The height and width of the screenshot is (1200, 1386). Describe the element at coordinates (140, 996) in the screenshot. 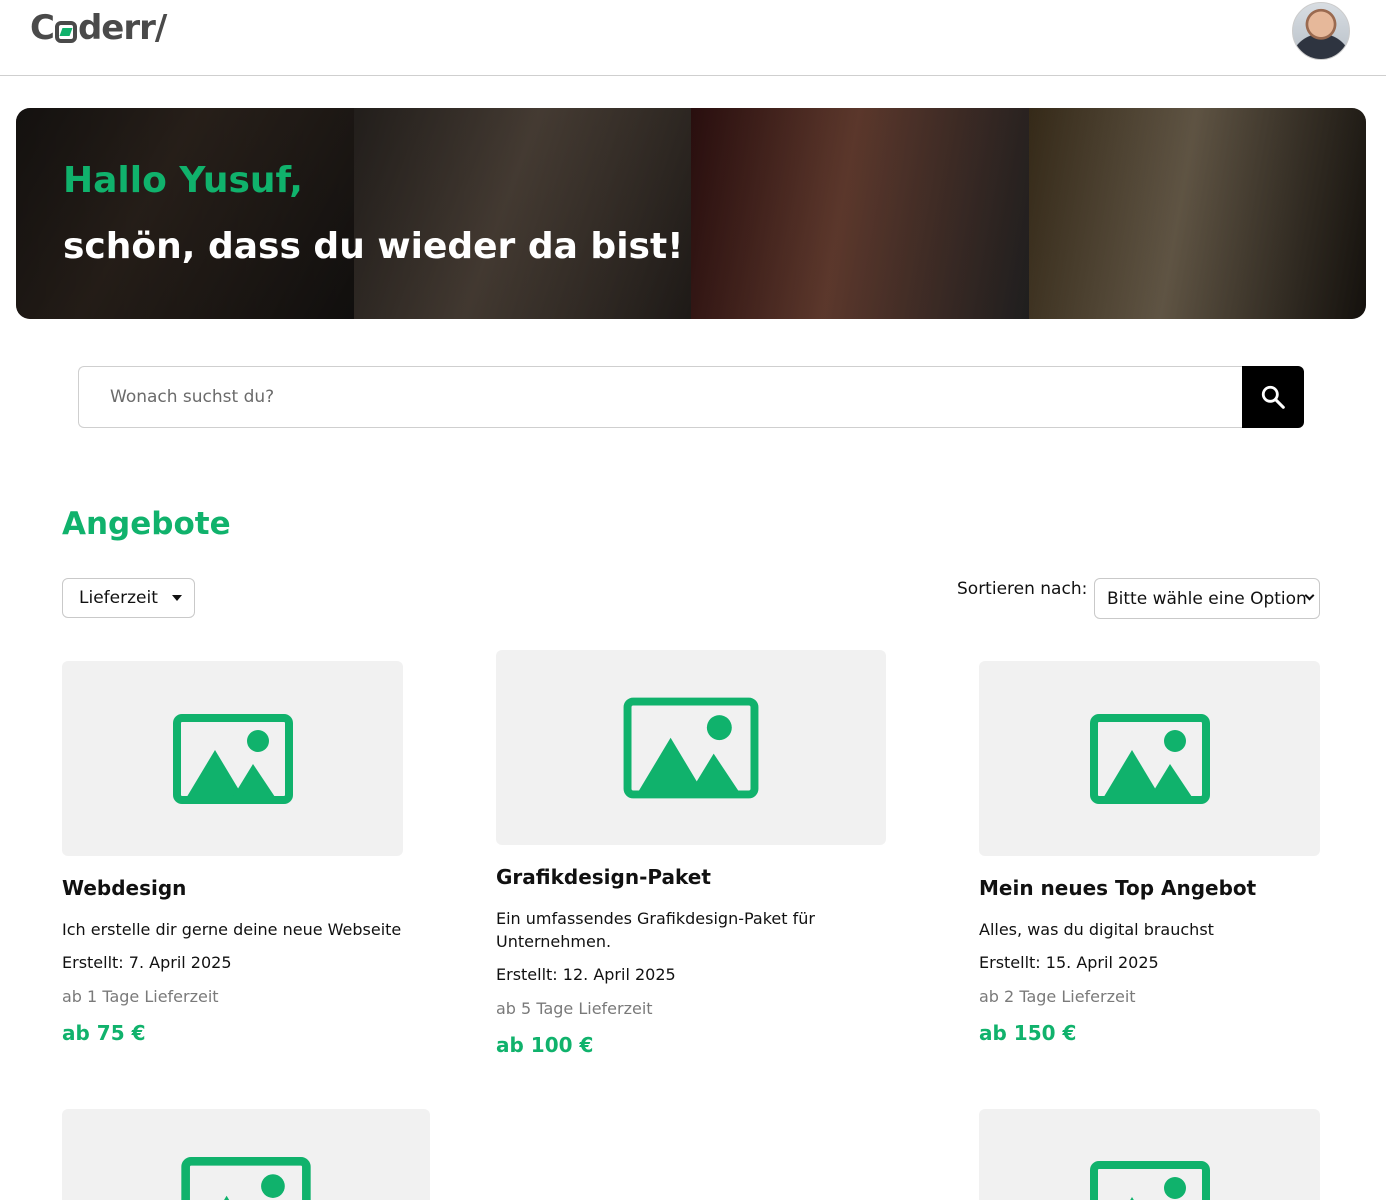

I see `offer-delivery-time: ab 1 Tage Lieferzeit` at that location.